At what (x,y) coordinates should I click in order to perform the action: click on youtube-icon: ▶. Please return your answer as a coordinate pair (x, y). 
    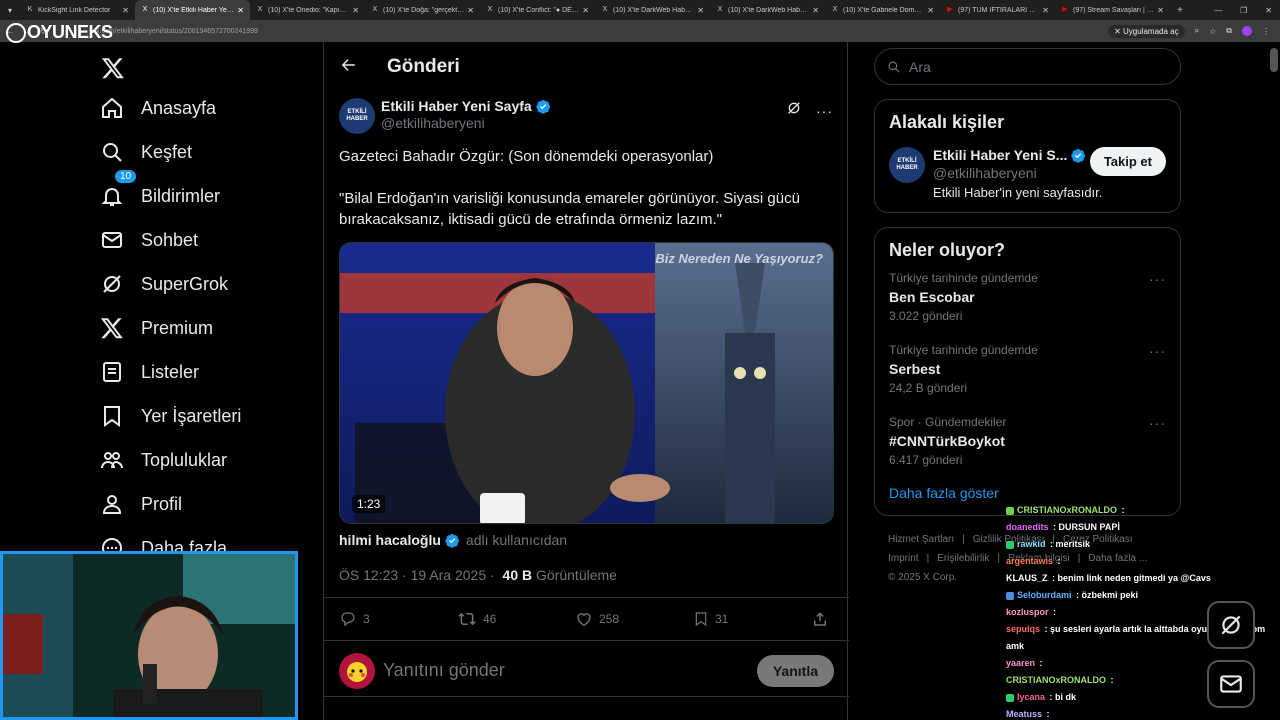
    Looking at the image, I should click on (1065, 9).